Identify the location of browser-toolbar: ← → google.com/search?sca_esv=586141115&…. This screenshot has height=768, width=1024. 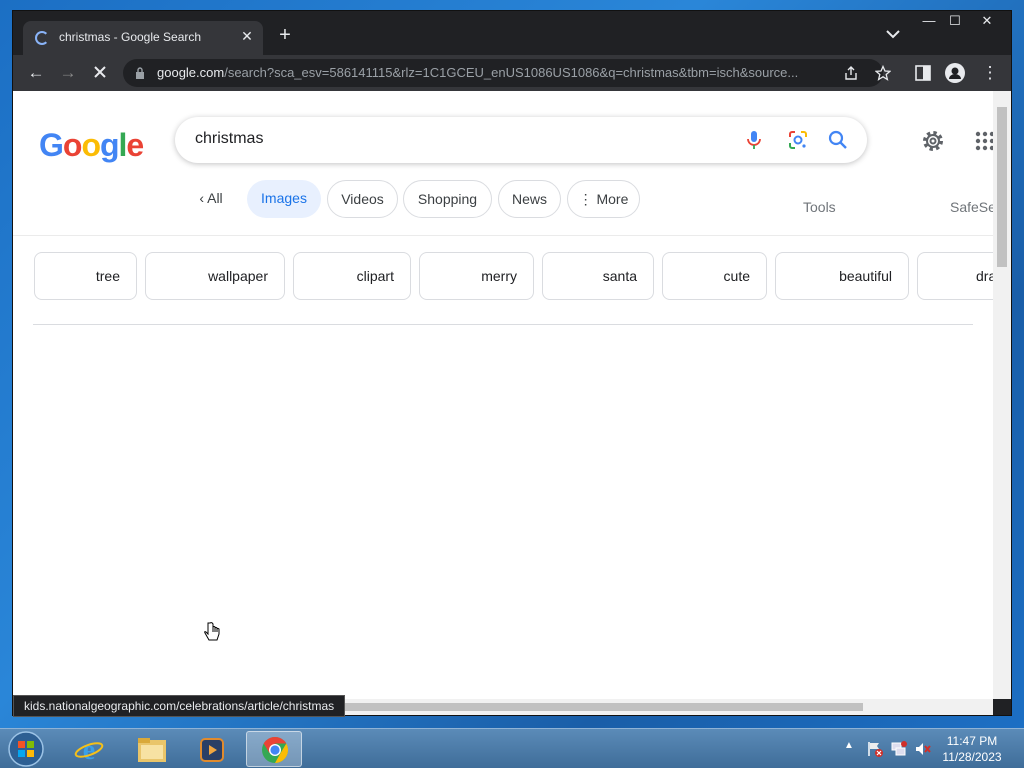
(512, 73).